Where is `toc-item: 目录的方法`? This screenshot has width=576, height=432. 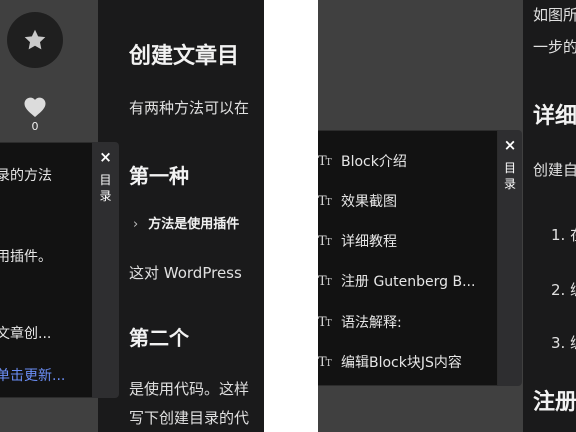
toc-item: 目录的方法 is located at coordinates (26, 175).